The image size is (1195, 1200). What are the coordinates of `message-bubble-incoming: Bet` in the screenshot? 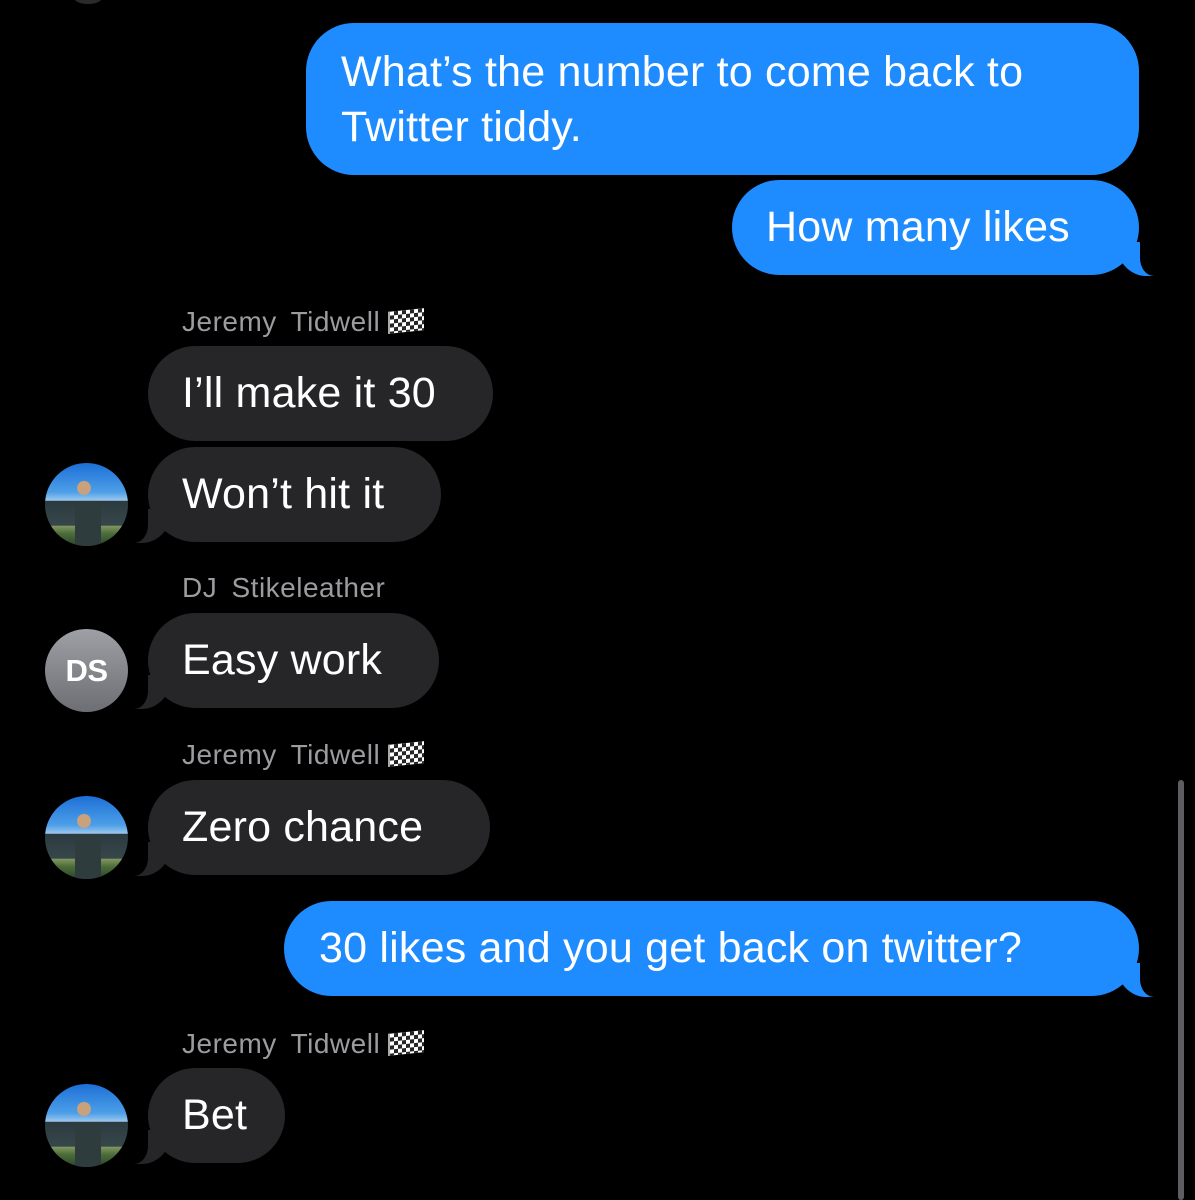 It's located at (216, 1115).